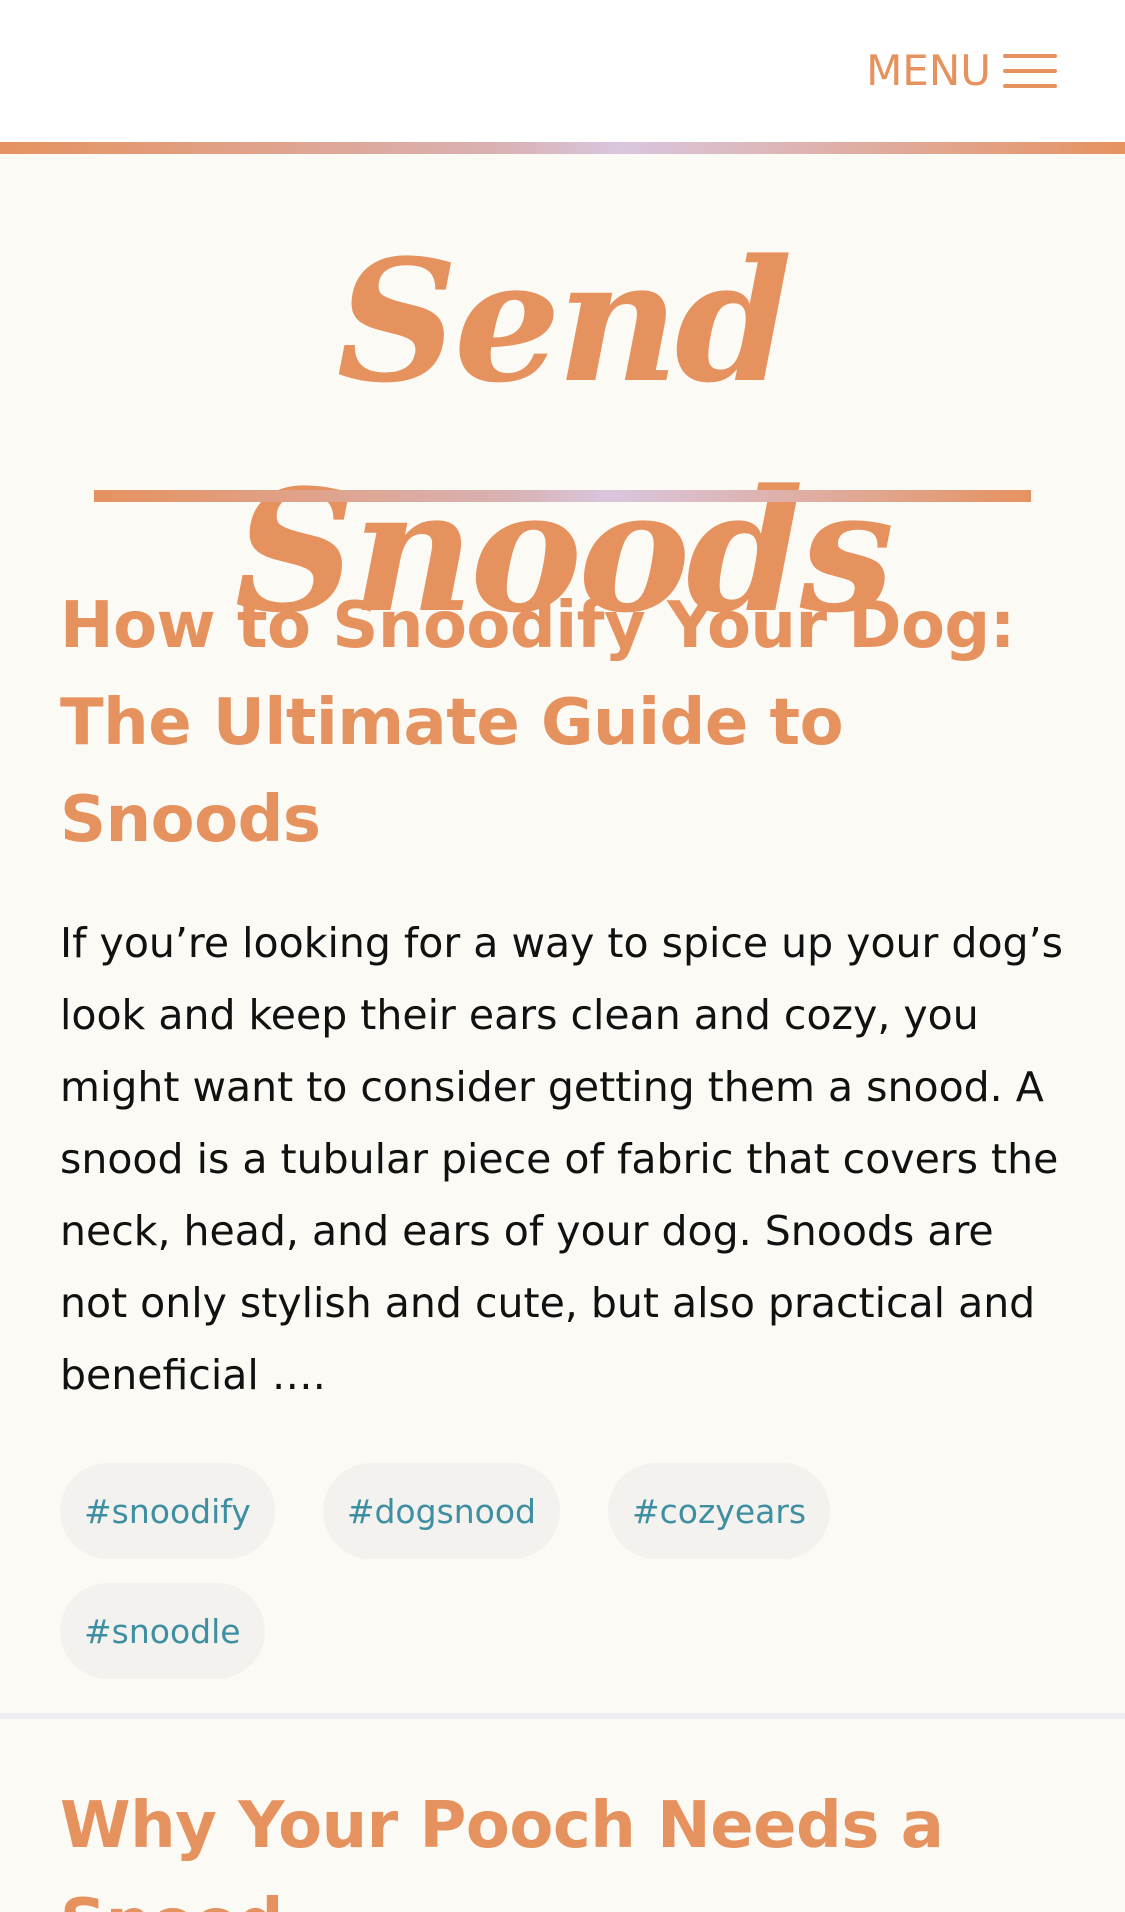  What do you see at coordinates (928, 70) in the screenshot?
I see `menu-label: MENU` at bounding box center [928, 70].